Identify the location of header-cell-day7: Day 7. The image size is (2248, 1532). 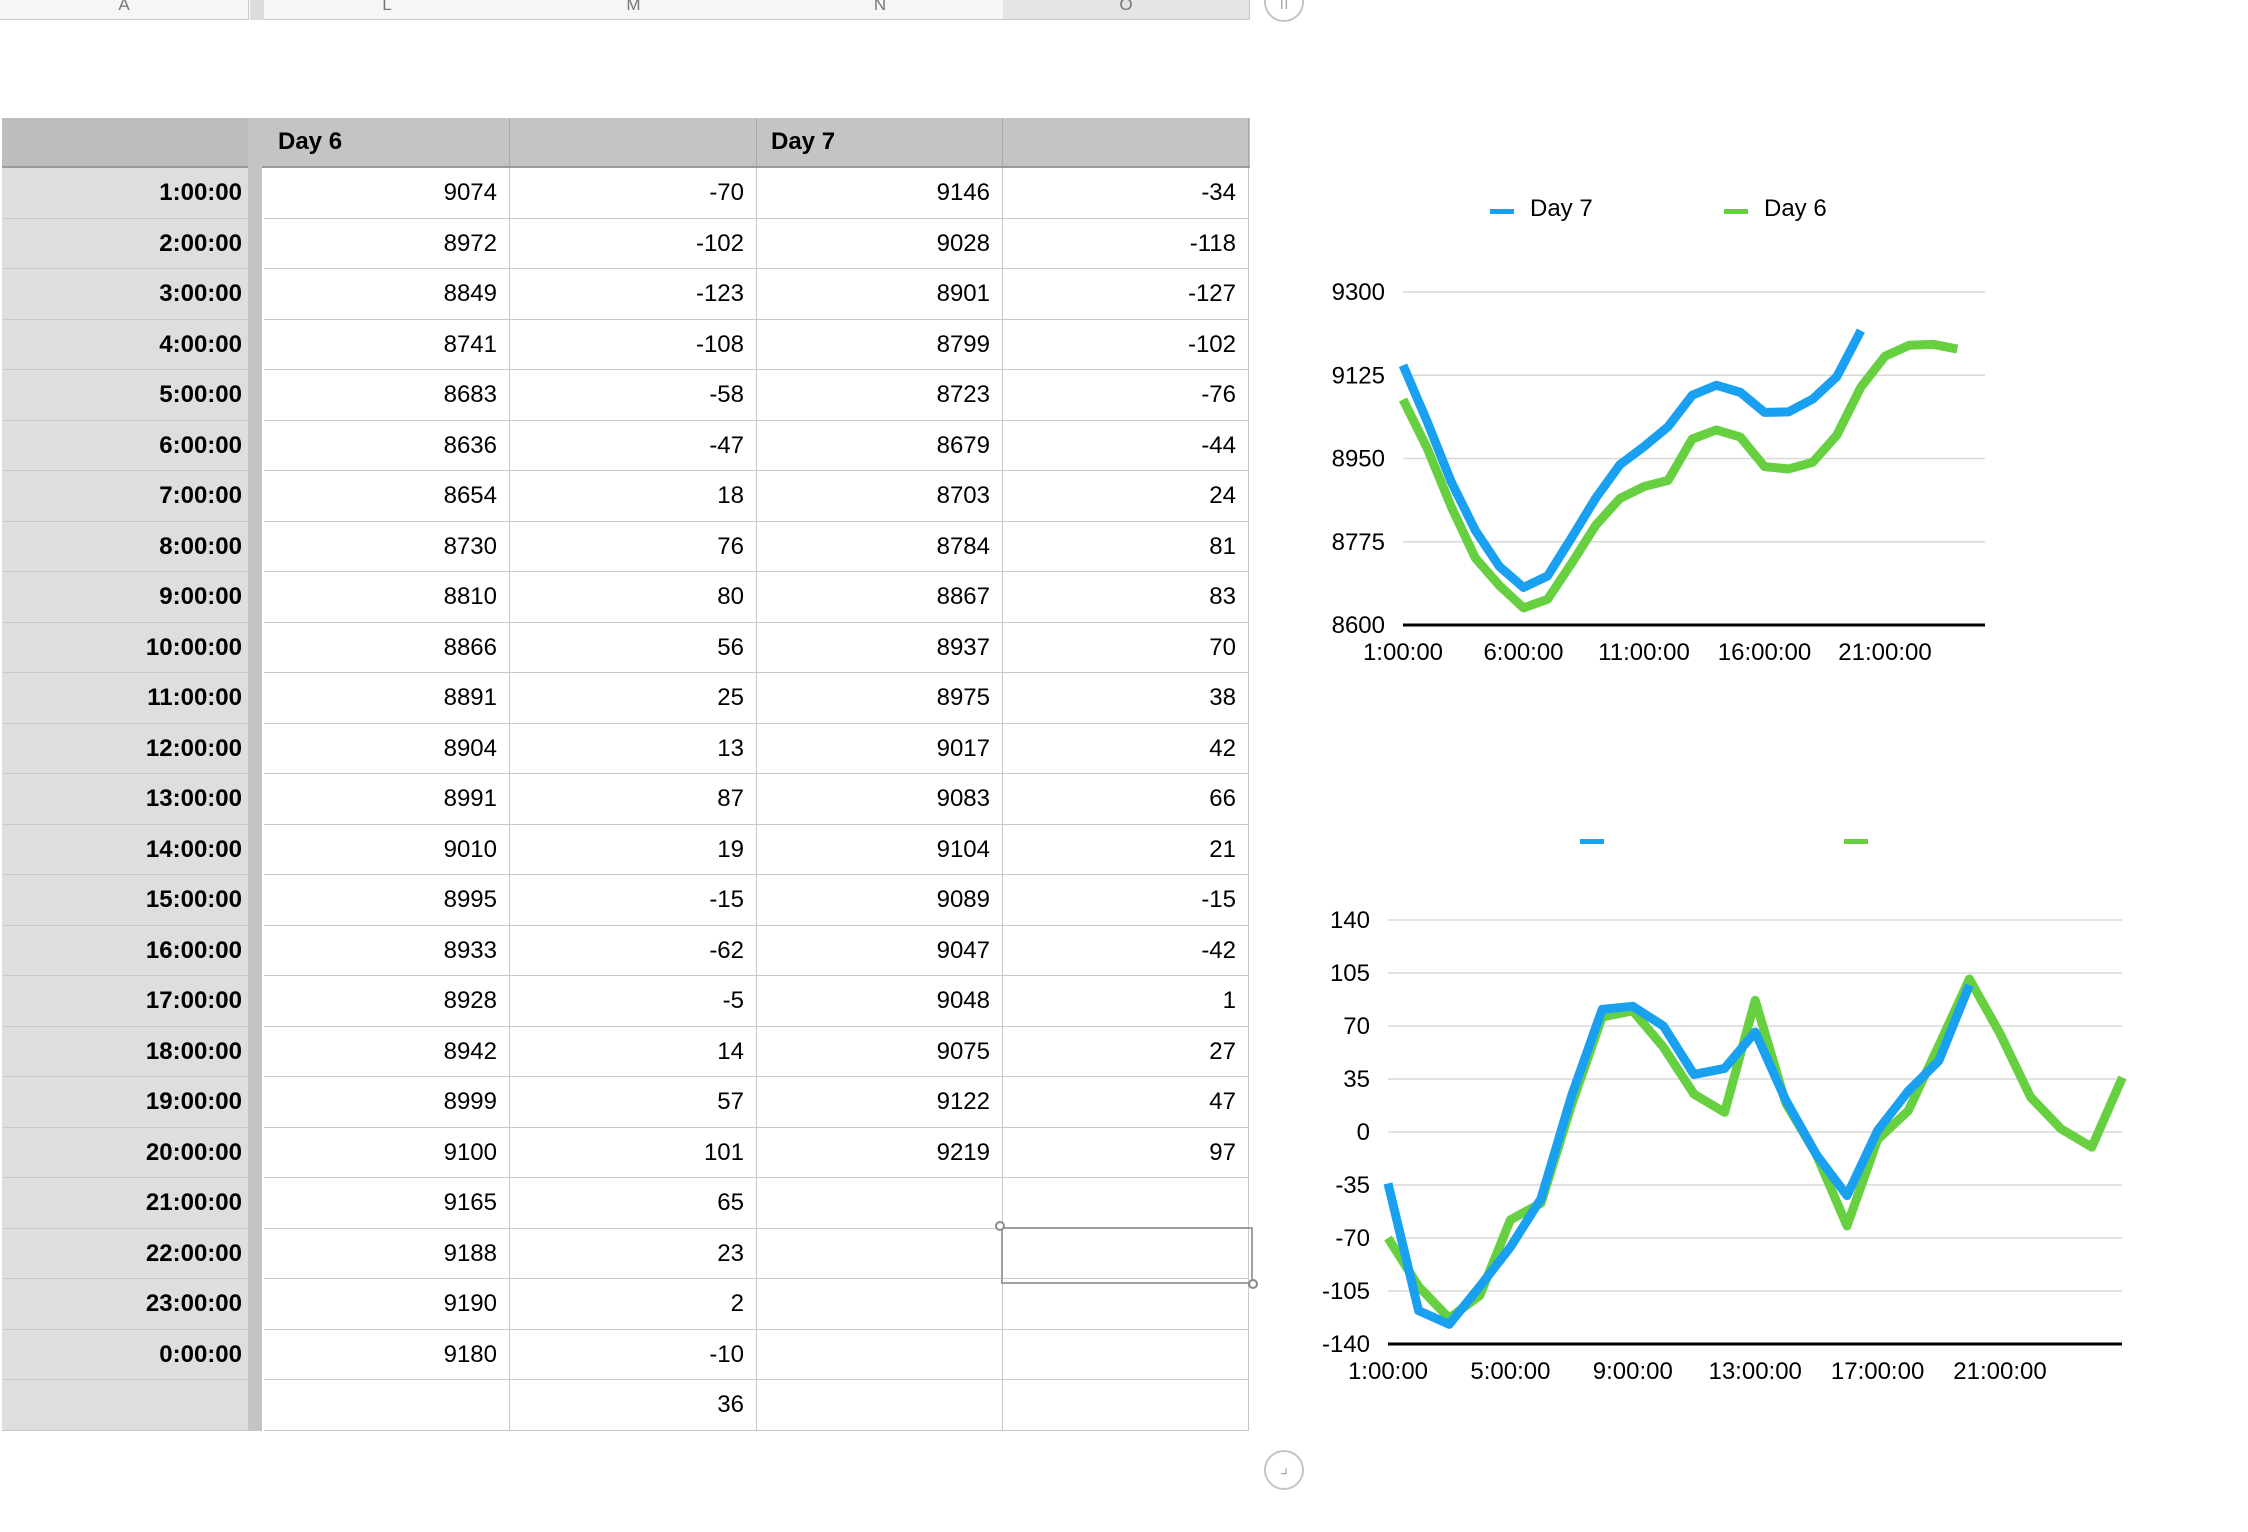
(880, 142).